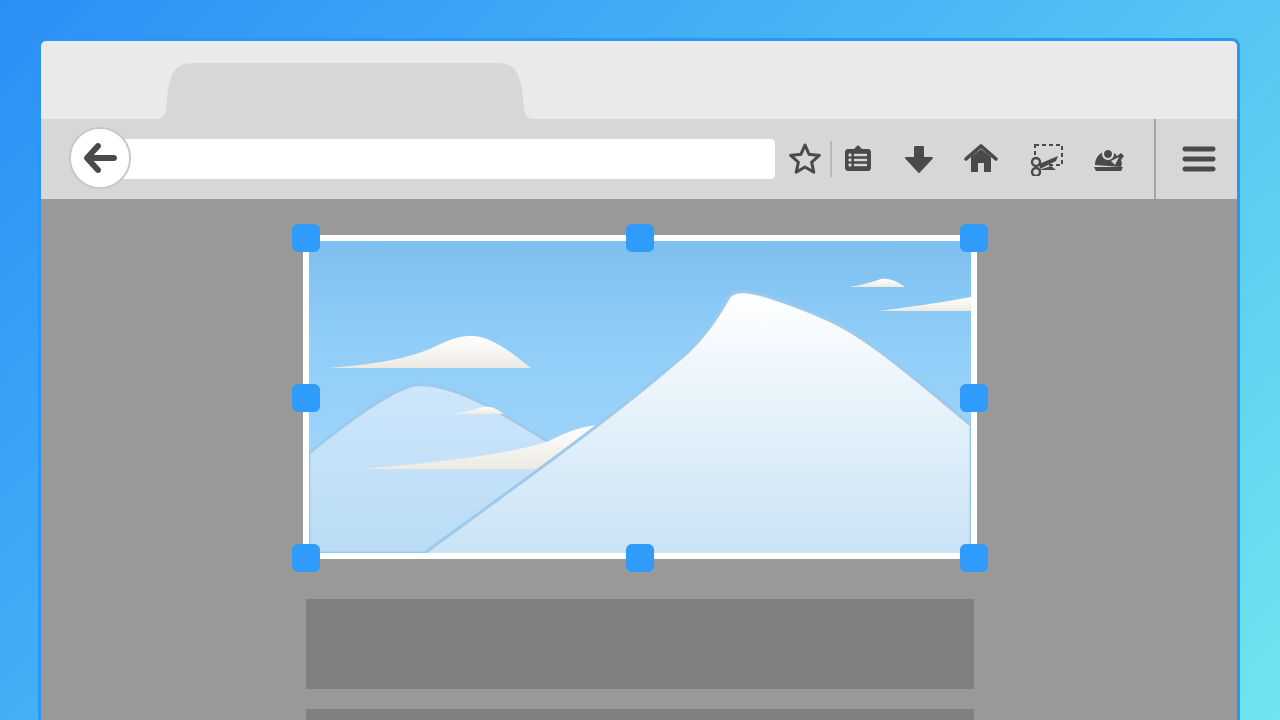 Image resolution: width=1280 pixels, height=720 pixels. I want to click on screenshot-button, so click(1047, 159).